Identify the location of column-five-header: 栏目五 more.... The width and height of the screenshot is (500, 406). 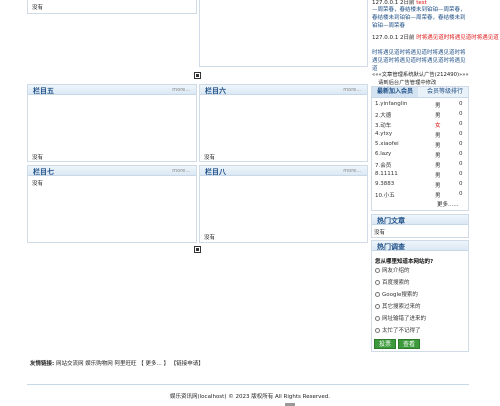
(112, 90).